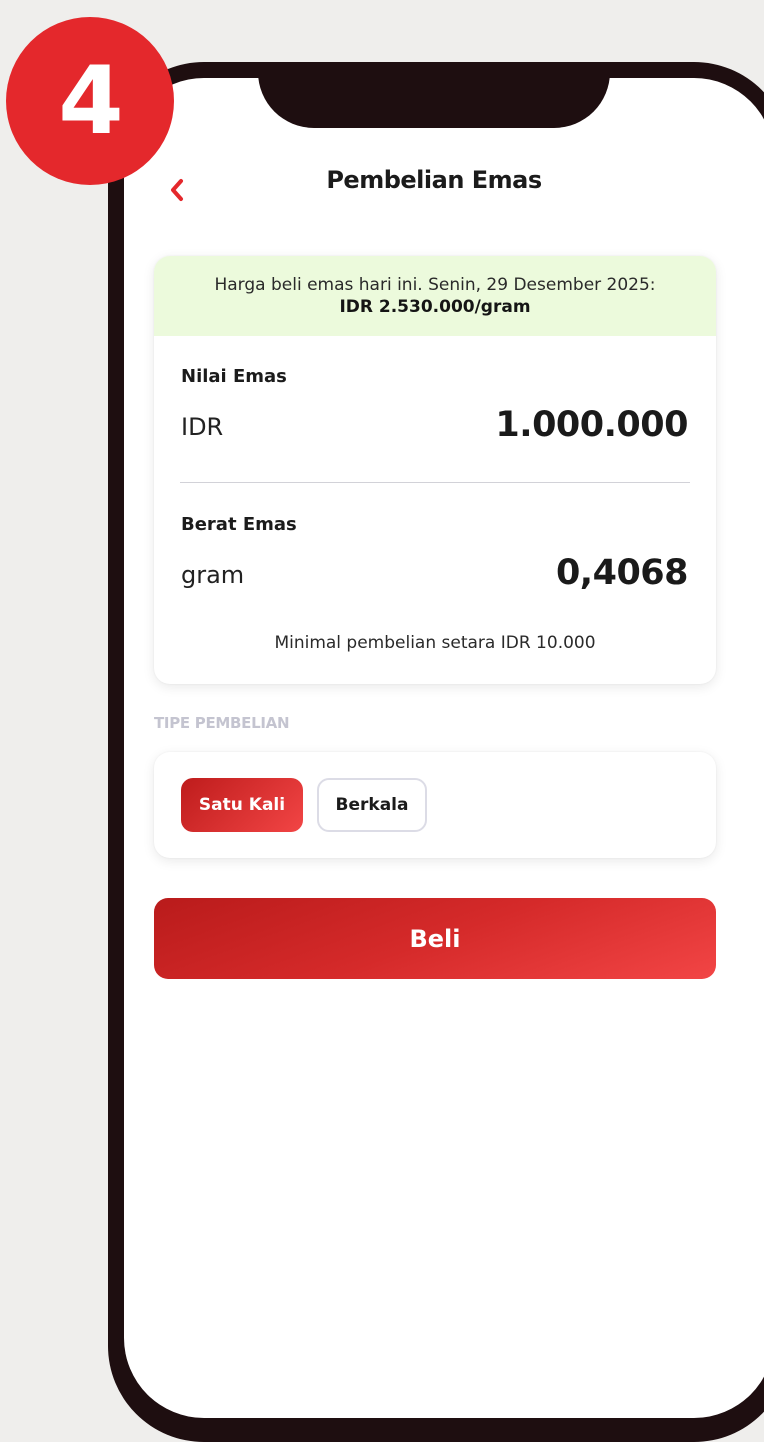  What do you see at coordinates (622, 573) in the screenshot?
I see `gold-weight-input: 0,4068` at bounding box center [622, 573].